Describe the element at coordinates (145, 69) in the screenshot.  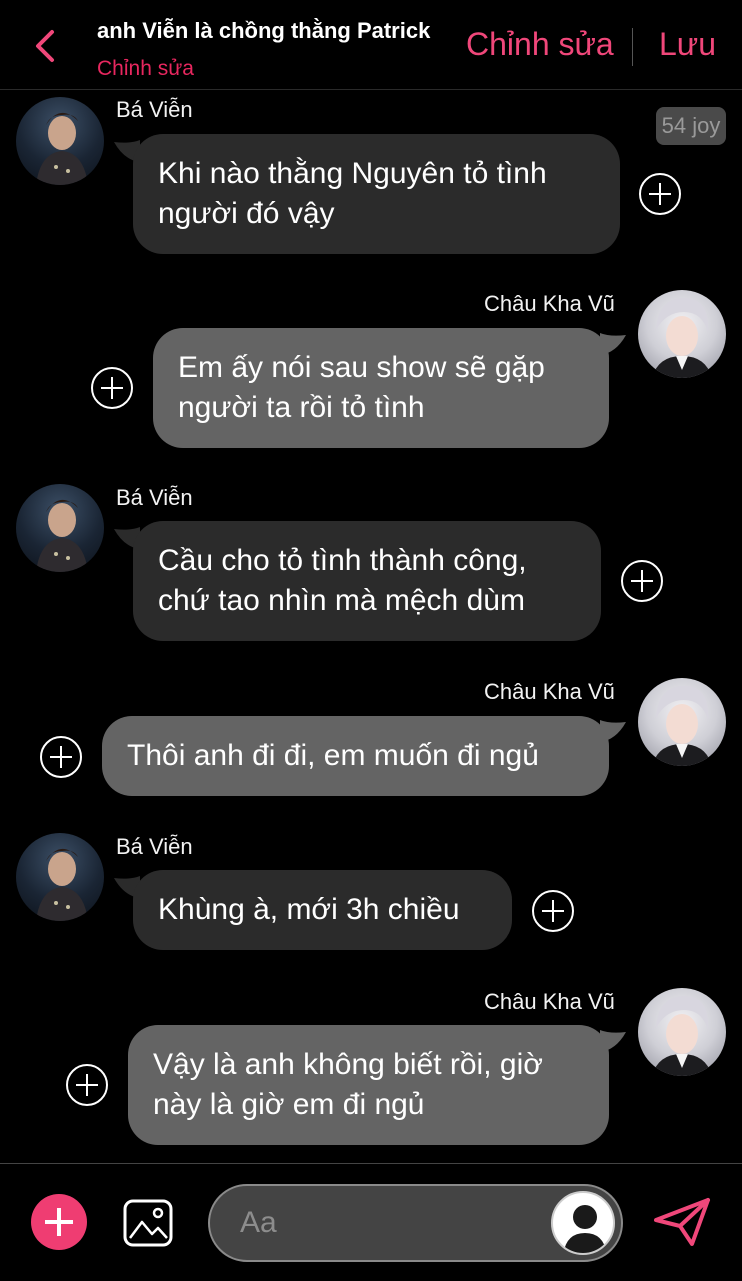
I see `chat-subtitle: Chỉnh sửa` at that location.